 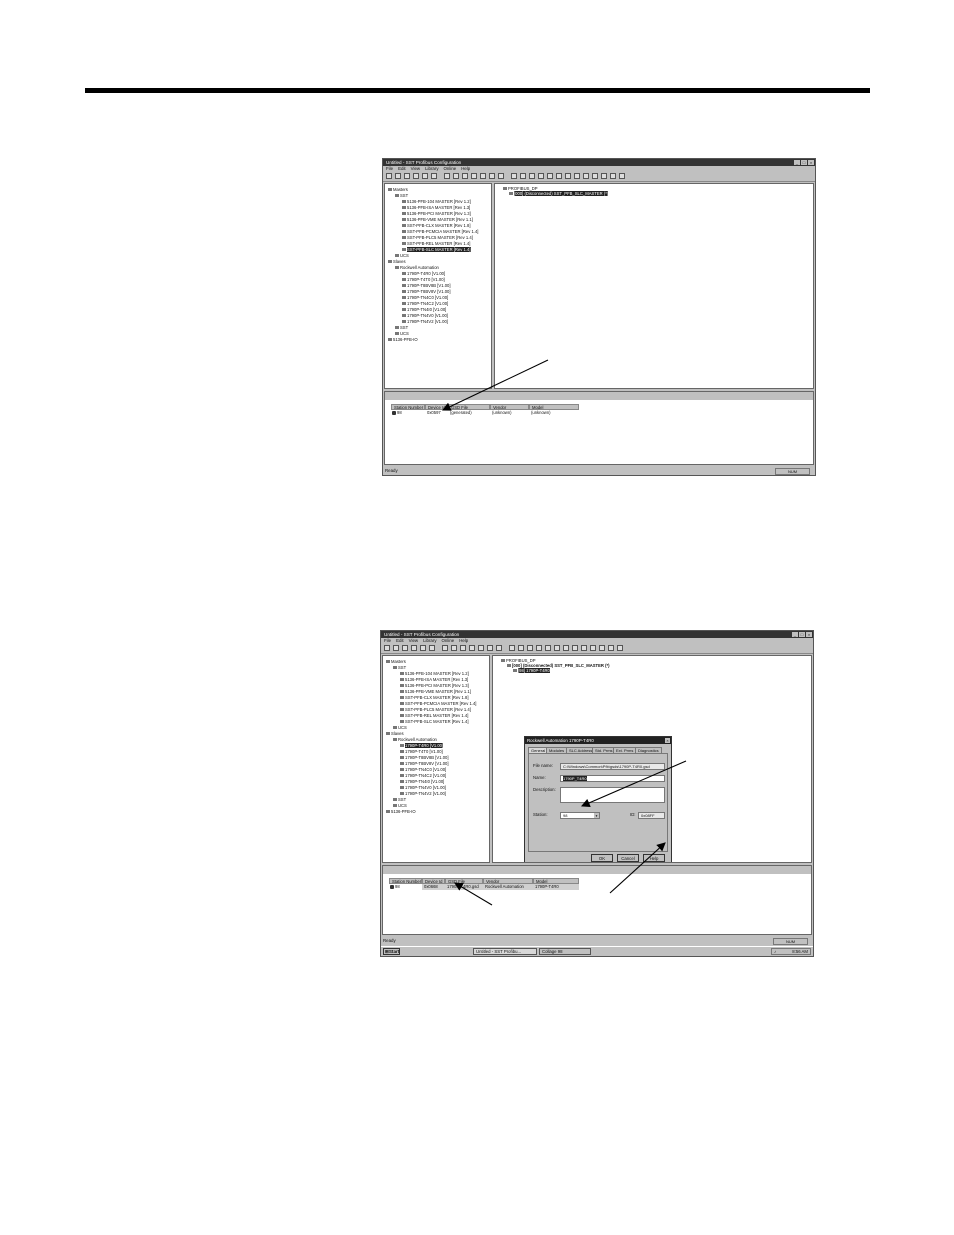 I want to click on network-slave-node: [98] 1790P-T4R0, so click(x=531, y=670).